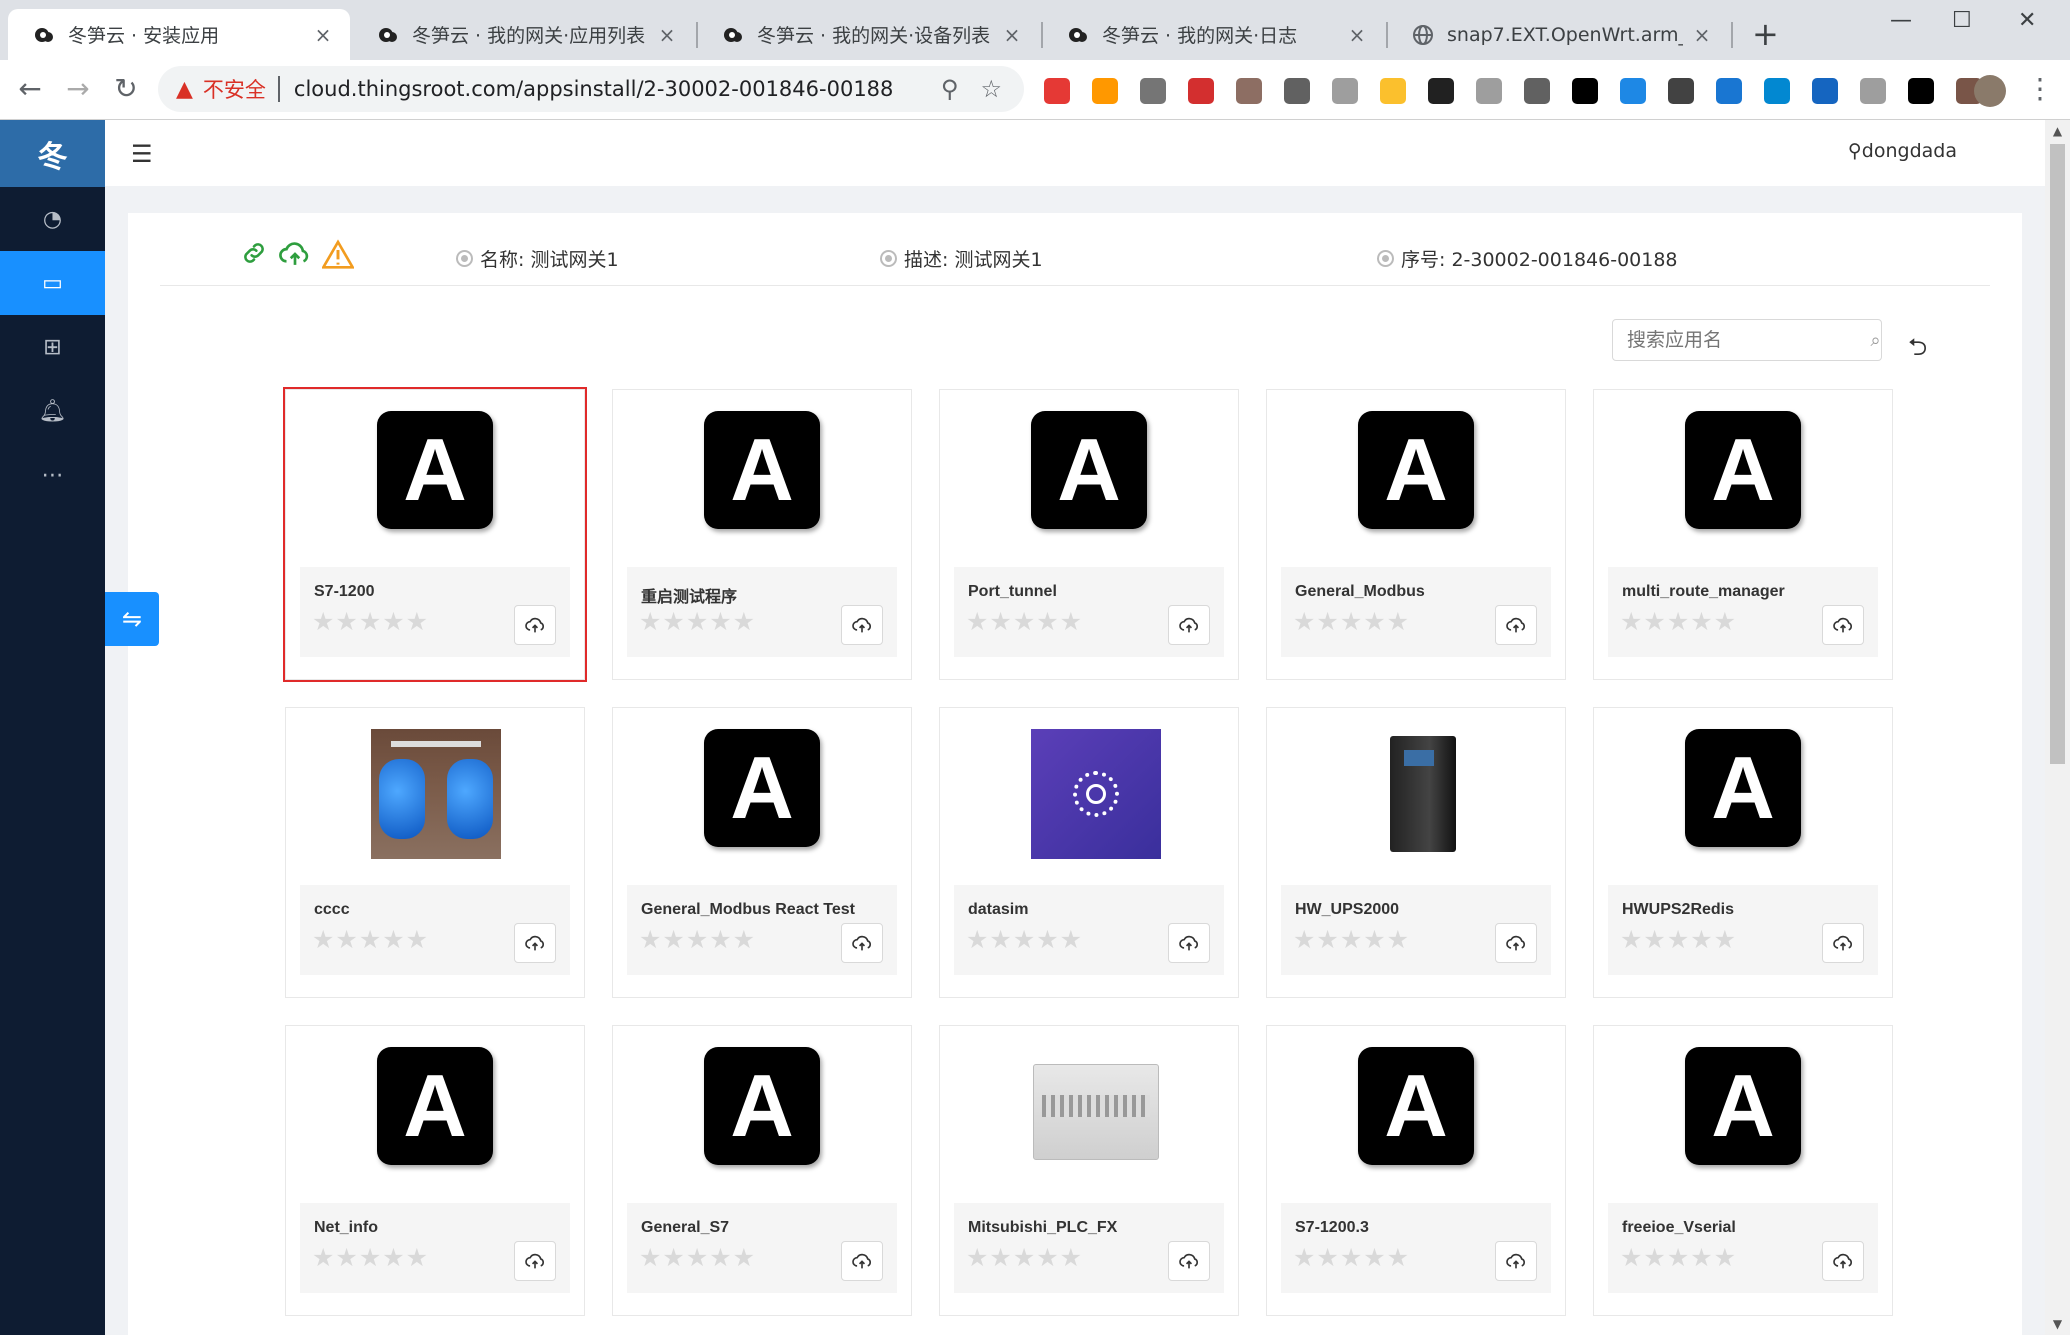  What do you see at coordinates (142, 154) in the screenshot?
I see `menu-collapse-icon: ☰` at bounding box center [142, 154].